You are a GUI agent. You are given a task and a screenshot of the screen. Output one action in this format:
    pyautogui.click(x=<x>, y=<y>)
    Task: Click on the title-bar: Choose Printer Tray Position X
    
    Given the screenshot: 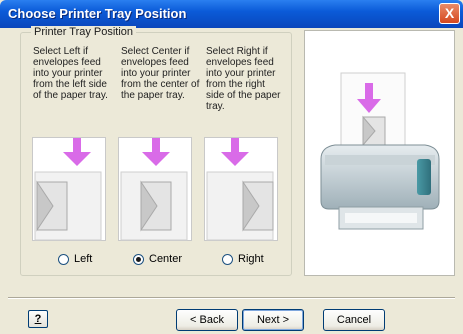 What is the action you would take?
    pyautogui.click(x=231, y=14)
    